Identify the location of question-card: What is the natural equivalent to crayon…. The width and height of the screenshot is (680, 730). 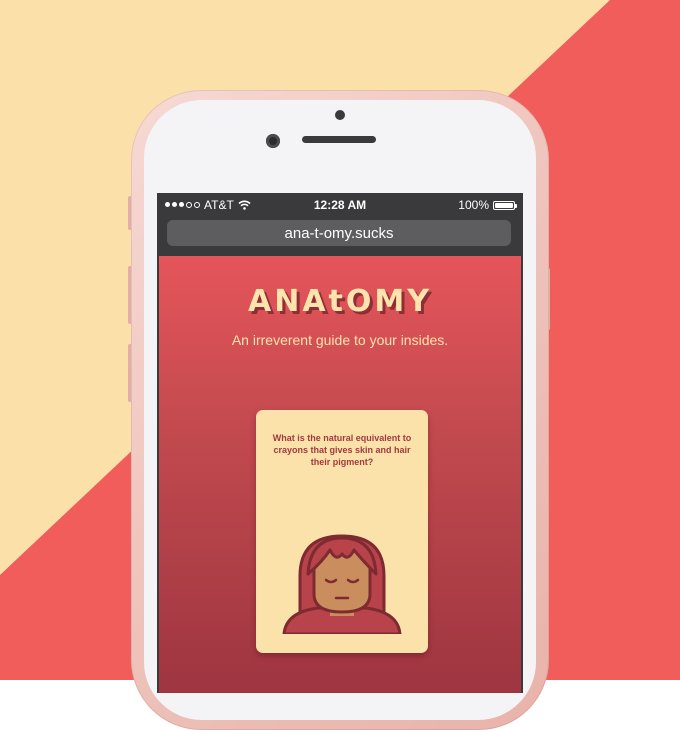
(342, 531).